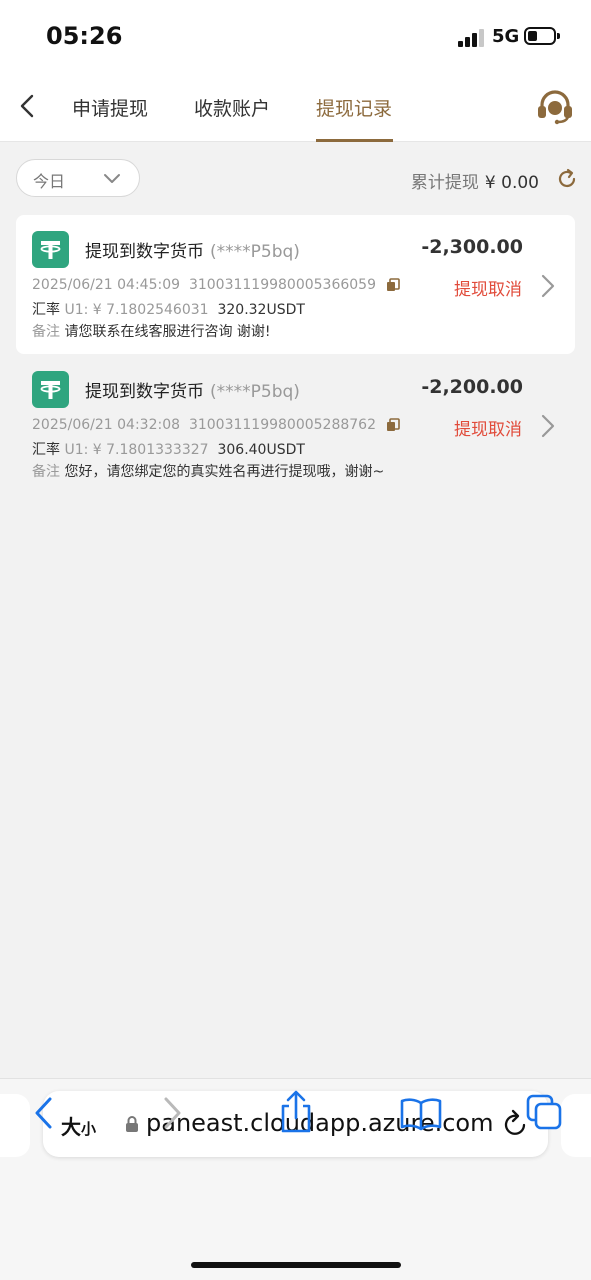 The width and height of the screenshot is (591, 1280). What do you see at coordinates (472, 387) in the screenshot?
I see `record-amount: -2,200.00` at bounding box center [472, 387].